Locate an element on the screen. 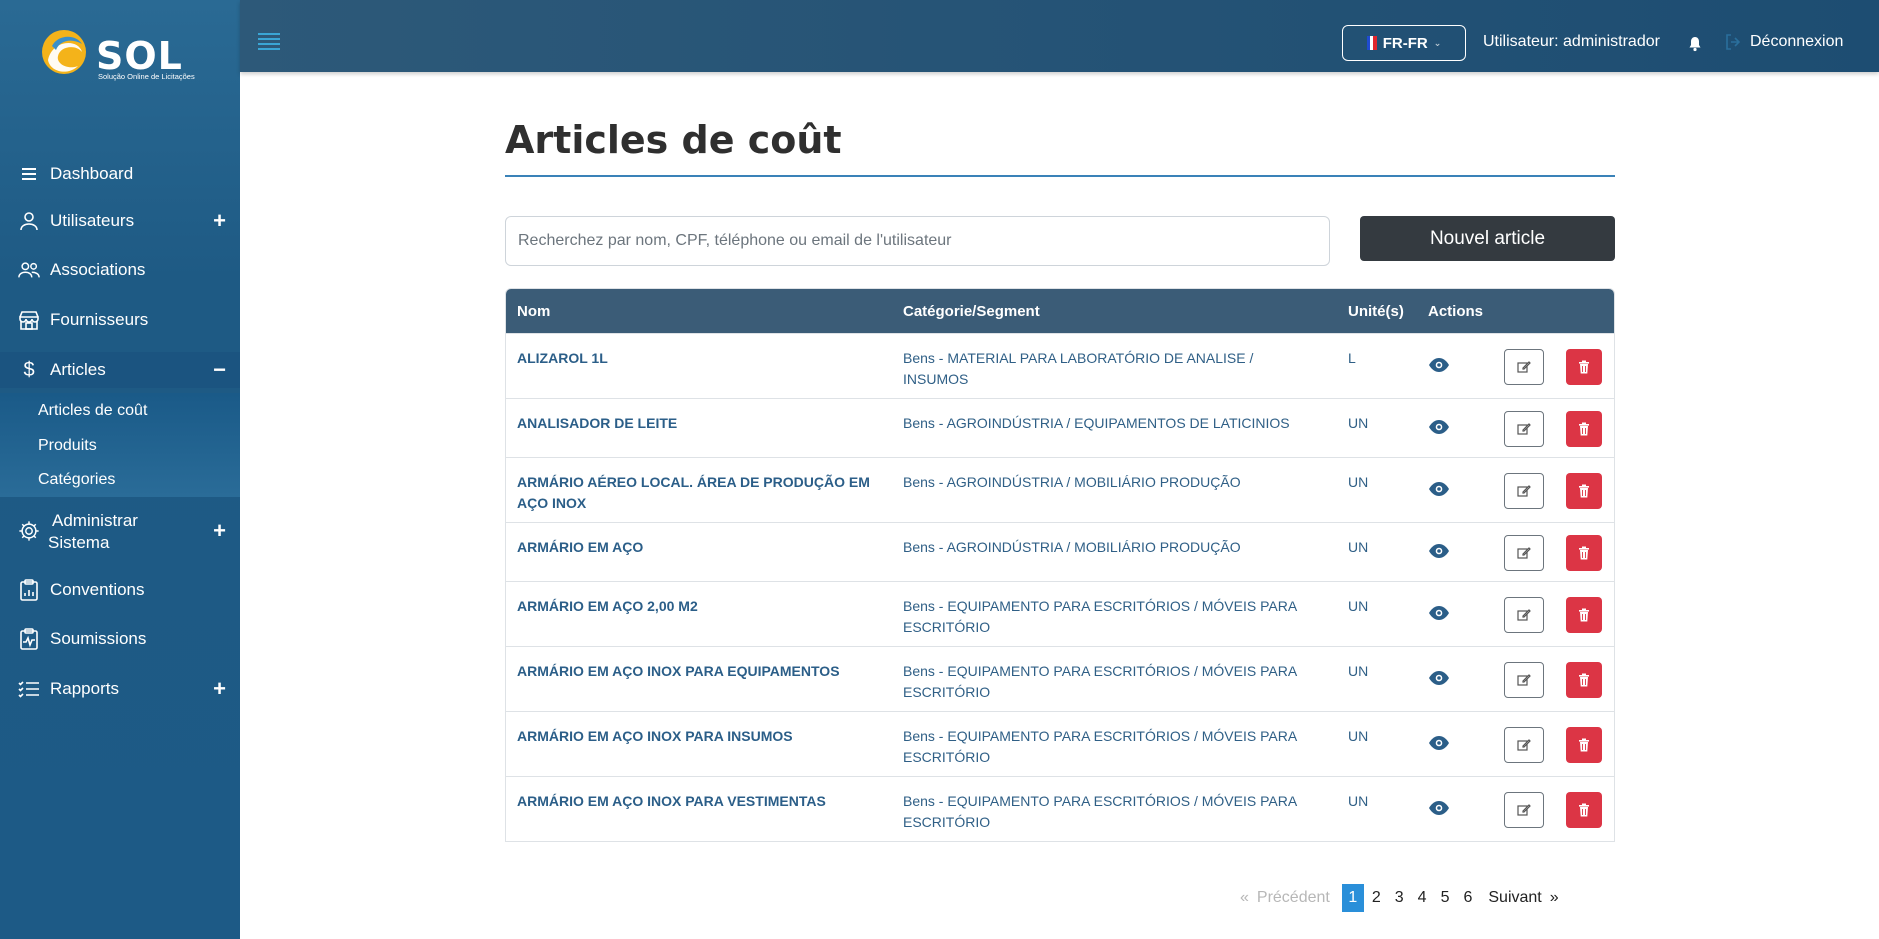 This screenshot has height=939, width=1879. submenu-item-articles-de-cout: Articles de coût is located at coordinates (92, 411).